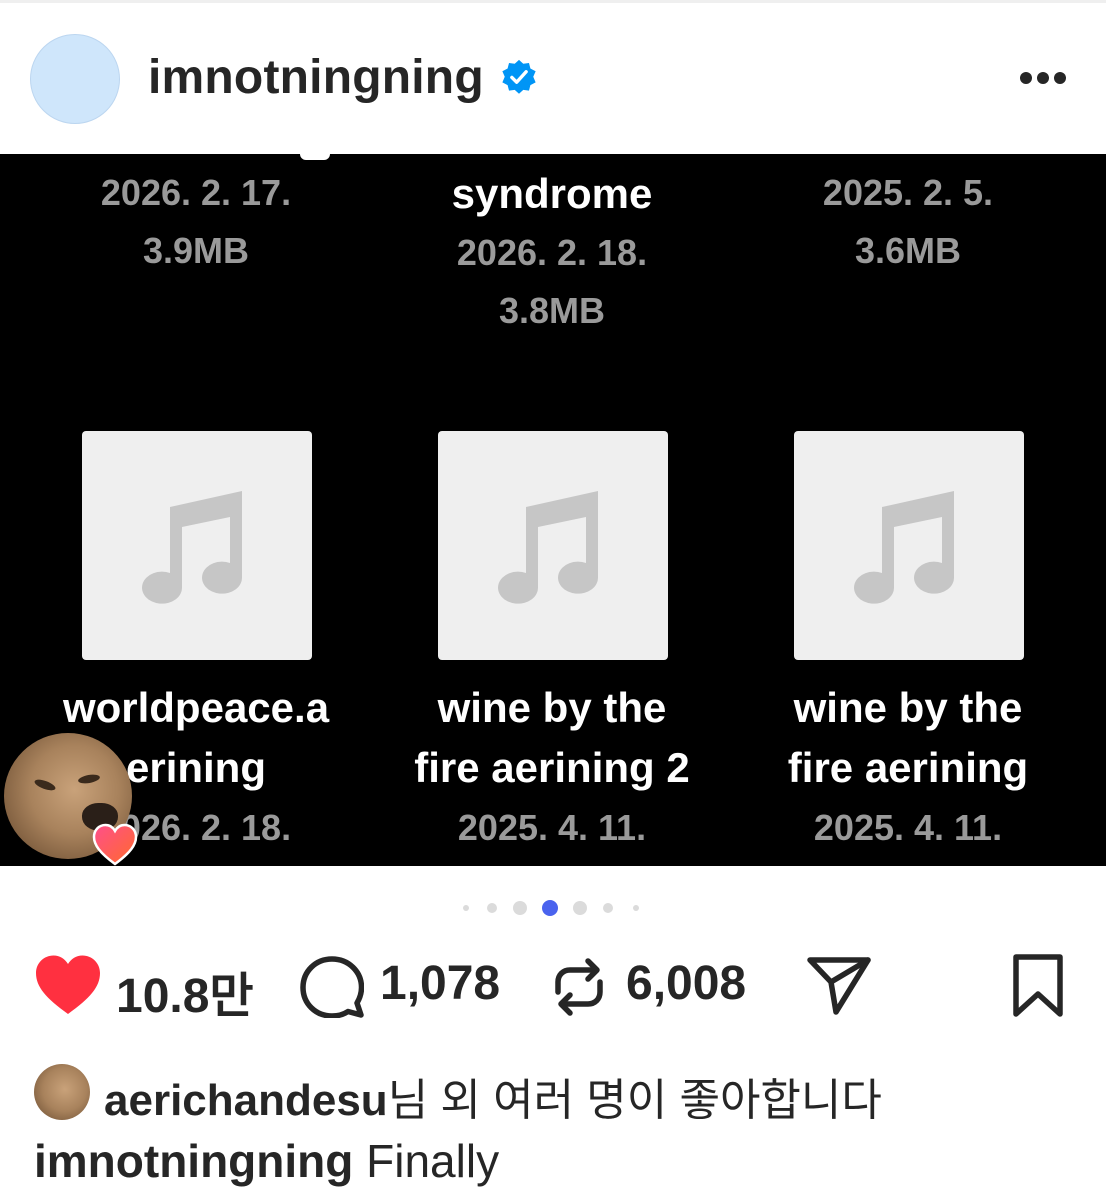 The height and width of the screenshot is (1200, 1106). What do you see at coordinates (908, 250) in the screenshot?
I see `file-size: 3.6MB` at bounding box center [908, 250].